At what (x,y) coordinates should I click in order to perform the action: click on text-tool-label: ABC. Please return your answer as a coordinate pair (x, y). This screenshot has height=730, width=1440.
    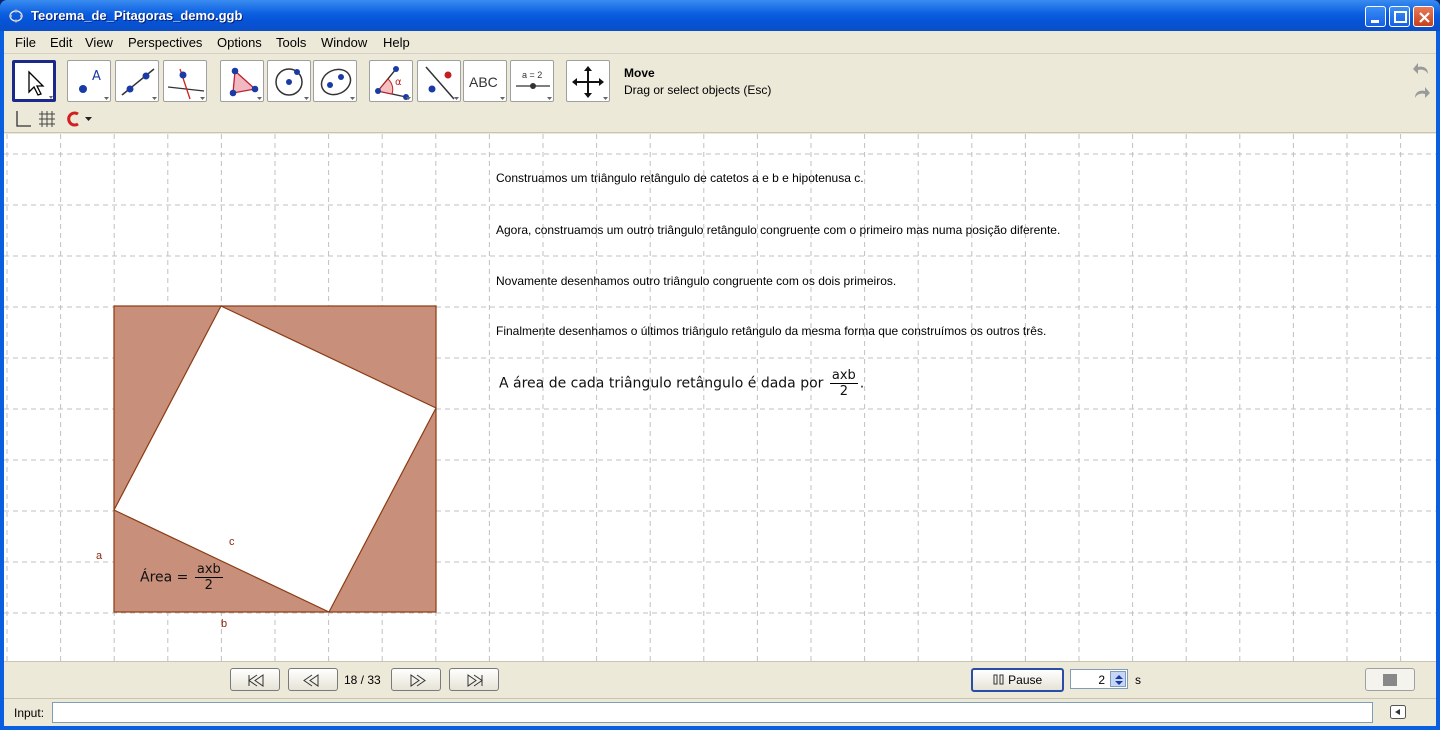
    Looking at the image, I should click on (483, 82).